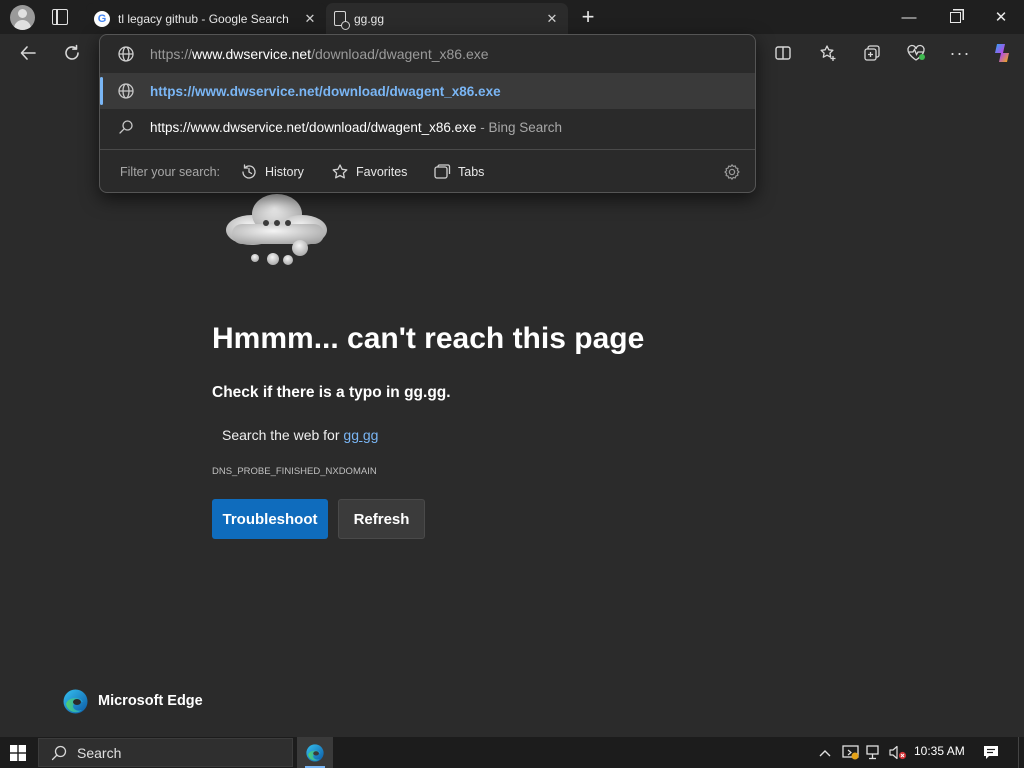 This screenshot has width=1024, height=768. I want to click on network-icon-button, so click(874, 752).